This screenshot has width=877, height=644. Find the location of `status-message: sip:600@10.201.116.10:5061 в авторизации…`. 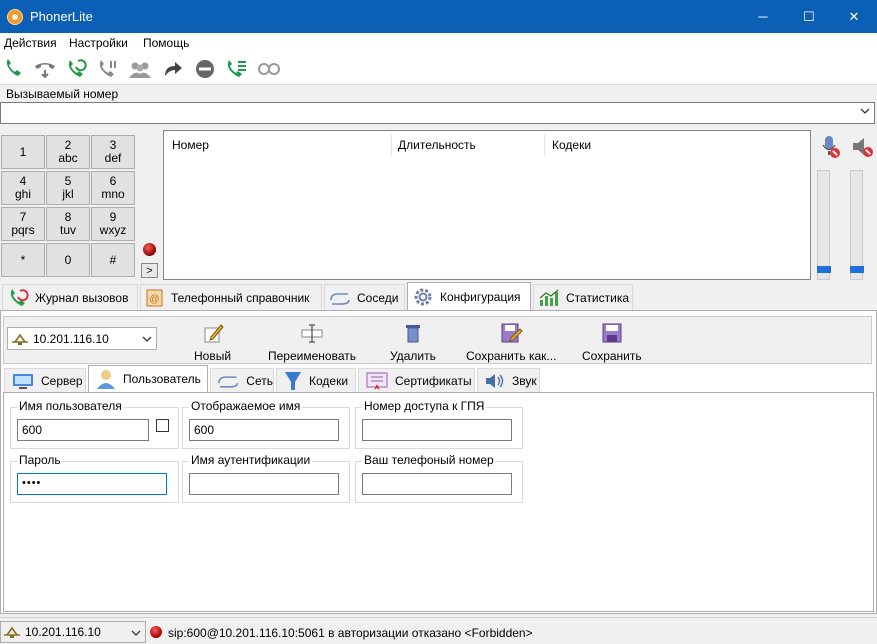

status-message: sip:600@10.201.116.10:5061 в авторизации… is located at coordinates (350, 633).